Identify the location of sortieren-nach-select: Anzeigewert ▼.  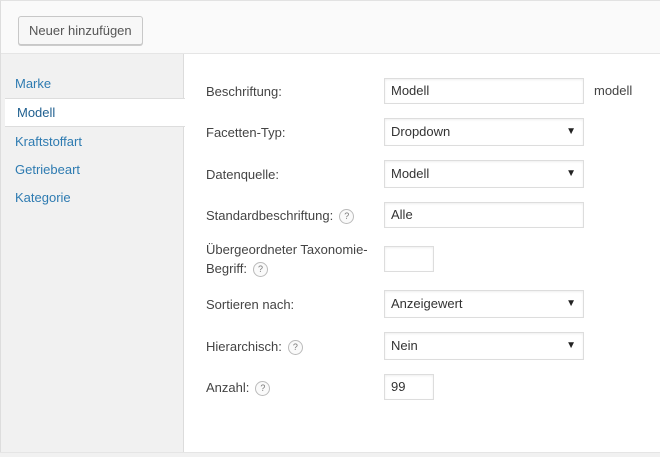
(484, 304).